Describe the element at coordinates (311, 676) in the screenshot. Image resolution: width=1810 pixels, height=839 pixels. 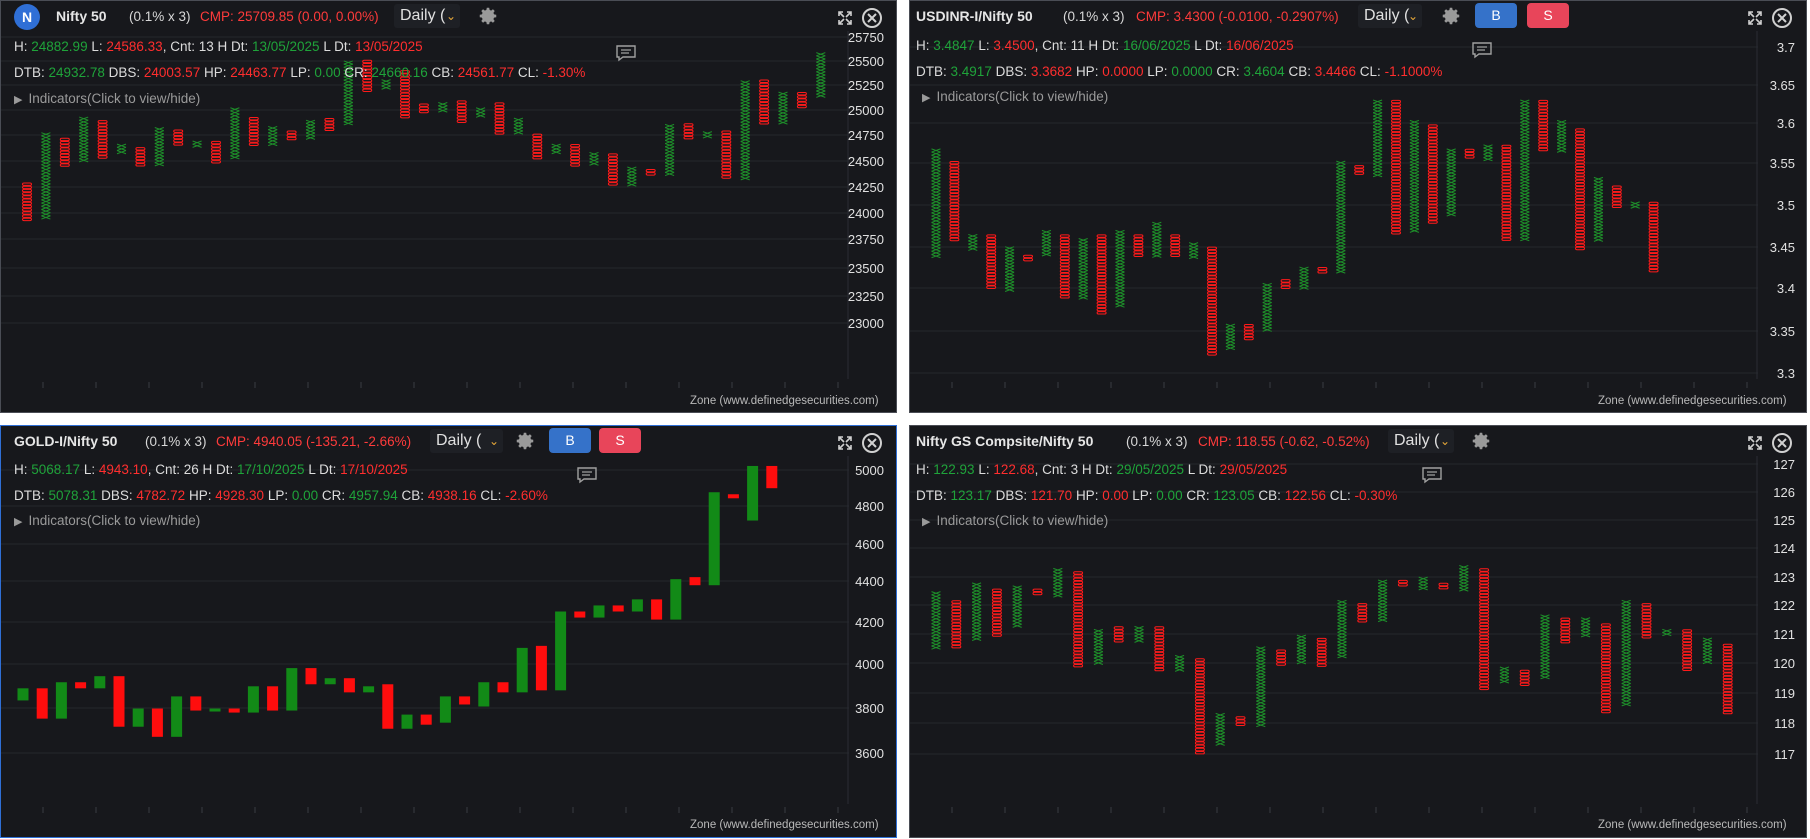
I see `candle-down` at that location.